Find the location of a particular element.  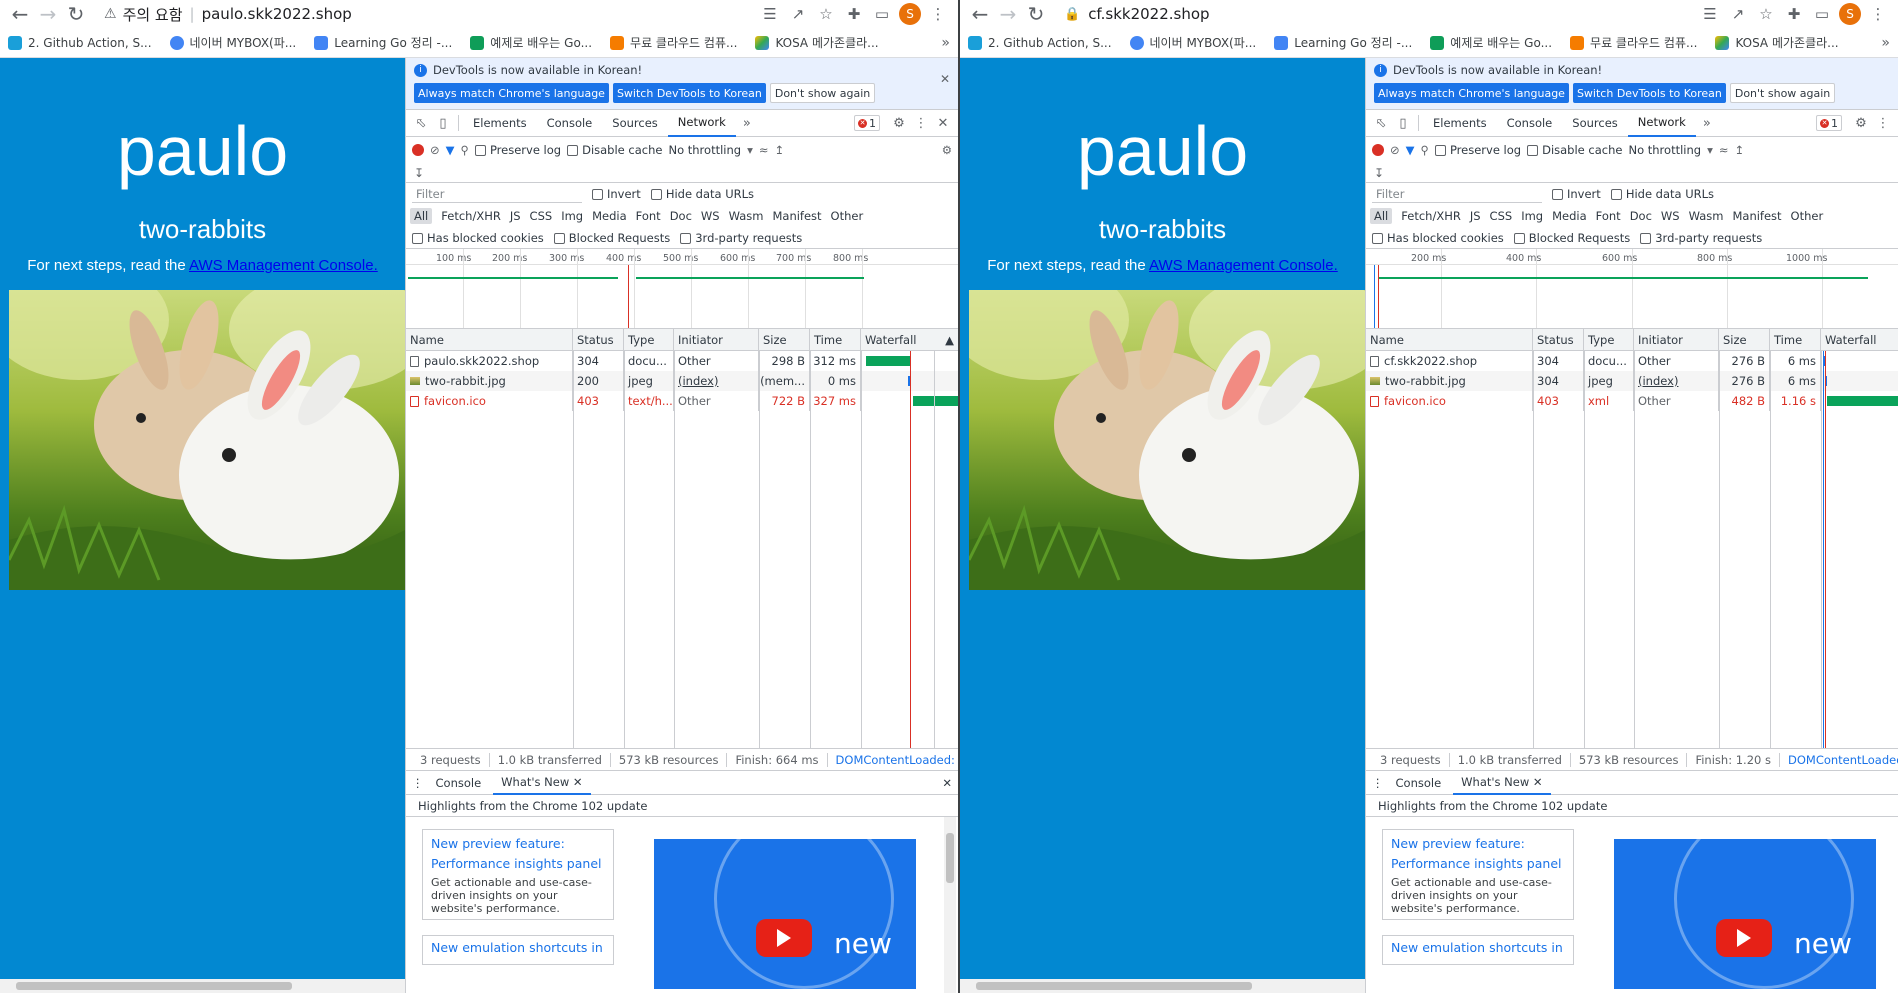

tab-network: Network is located at coordinates (1661, 123).